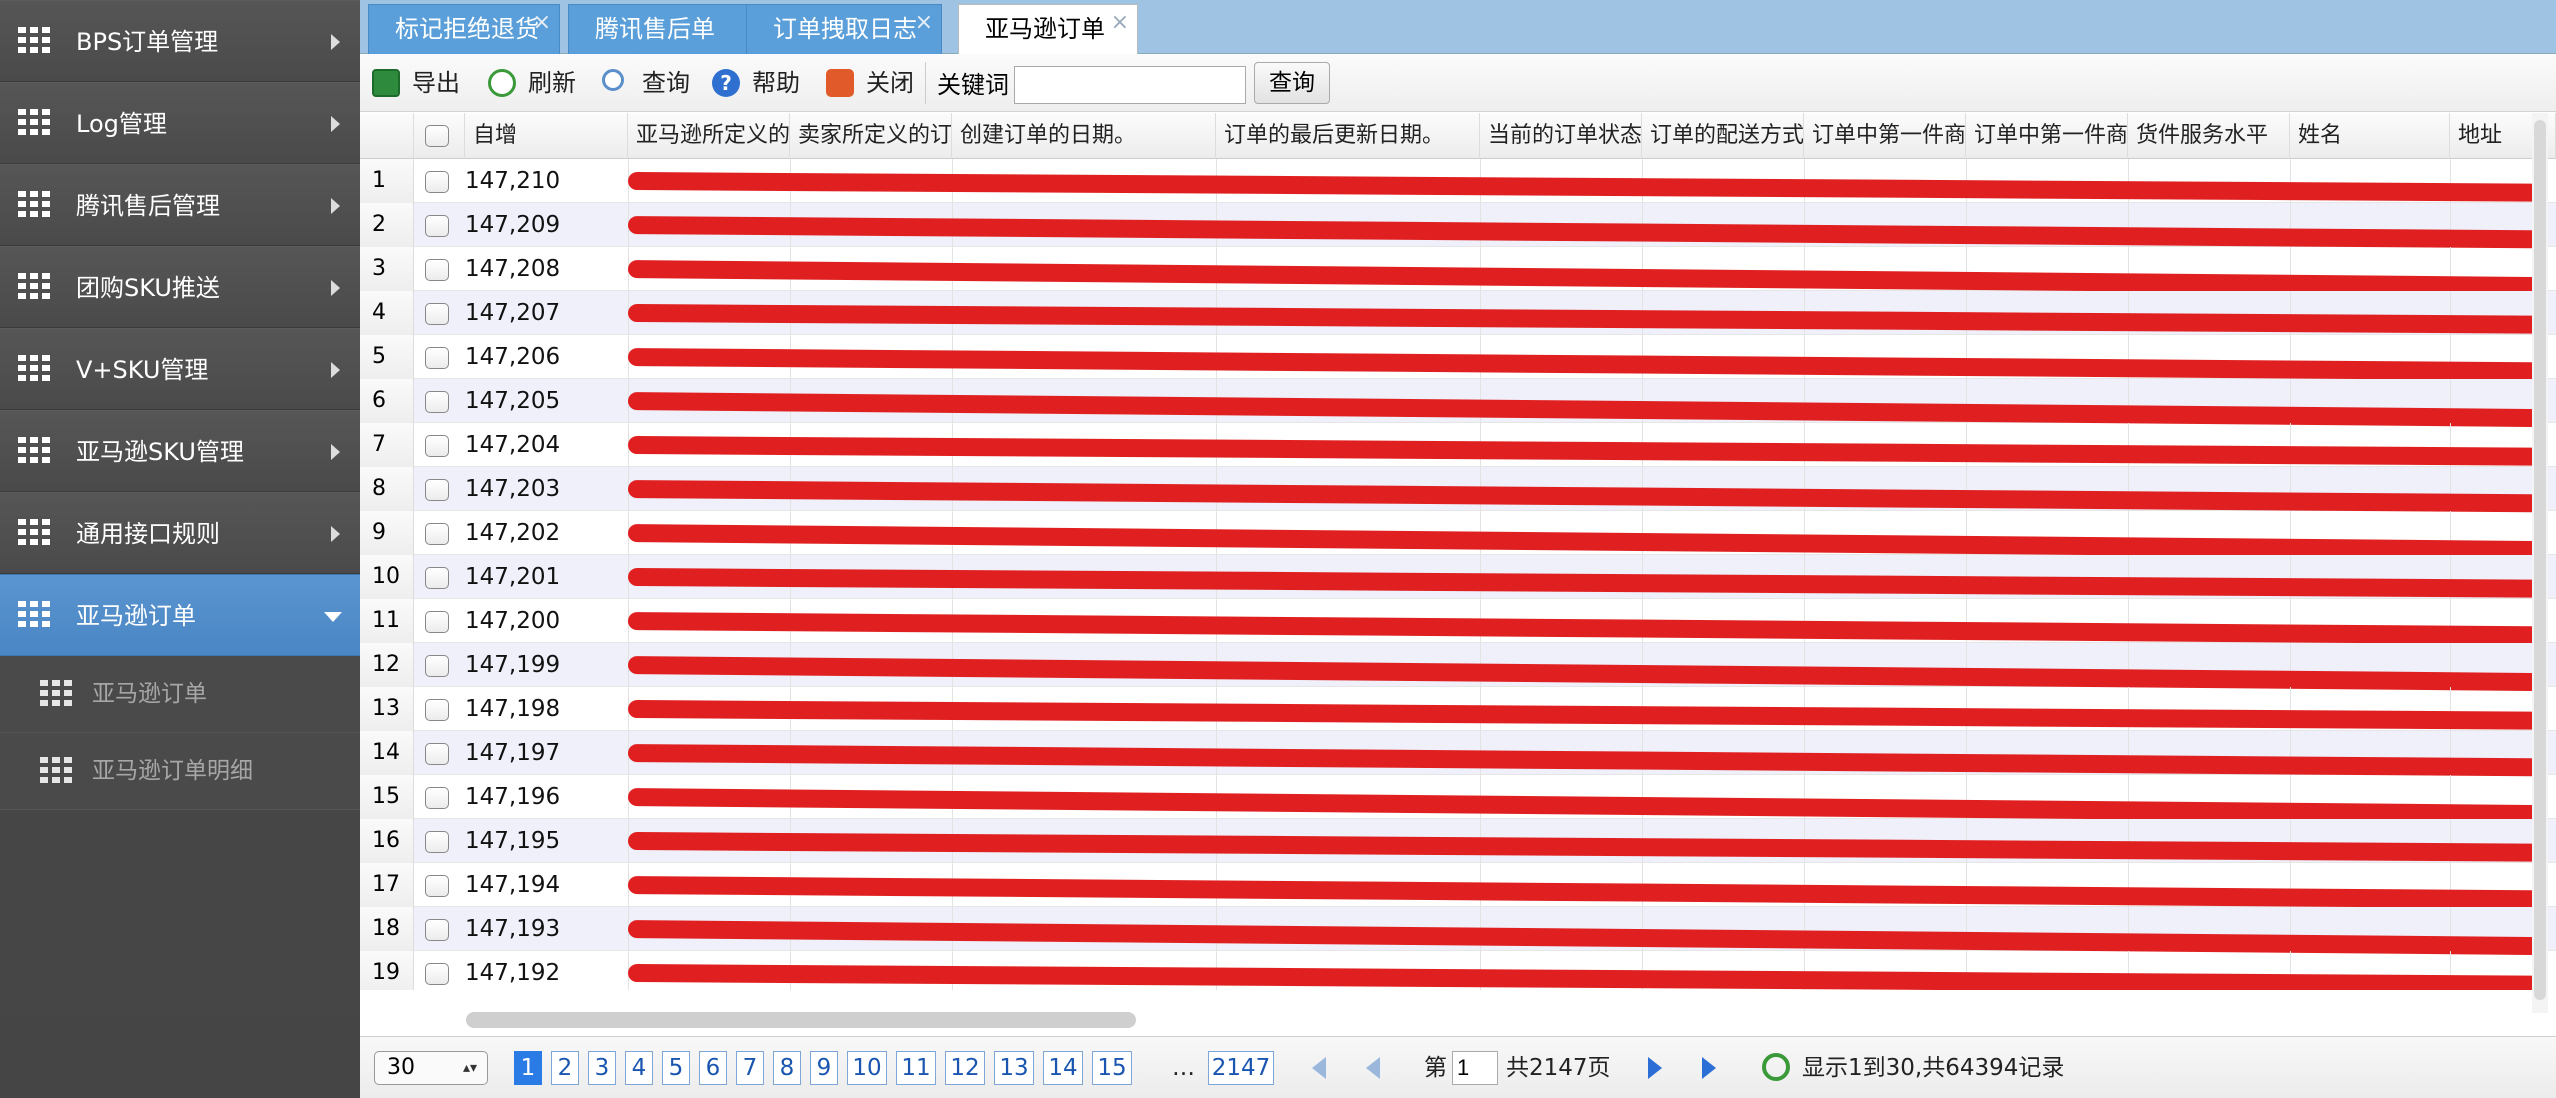 The width and height of the screenshot is (2556, 1098). What do you see at coordinates (180, 369) in the screenshot?
I see `sidebar-item-4: V+SKU管理` at bounding box center [180, 369].